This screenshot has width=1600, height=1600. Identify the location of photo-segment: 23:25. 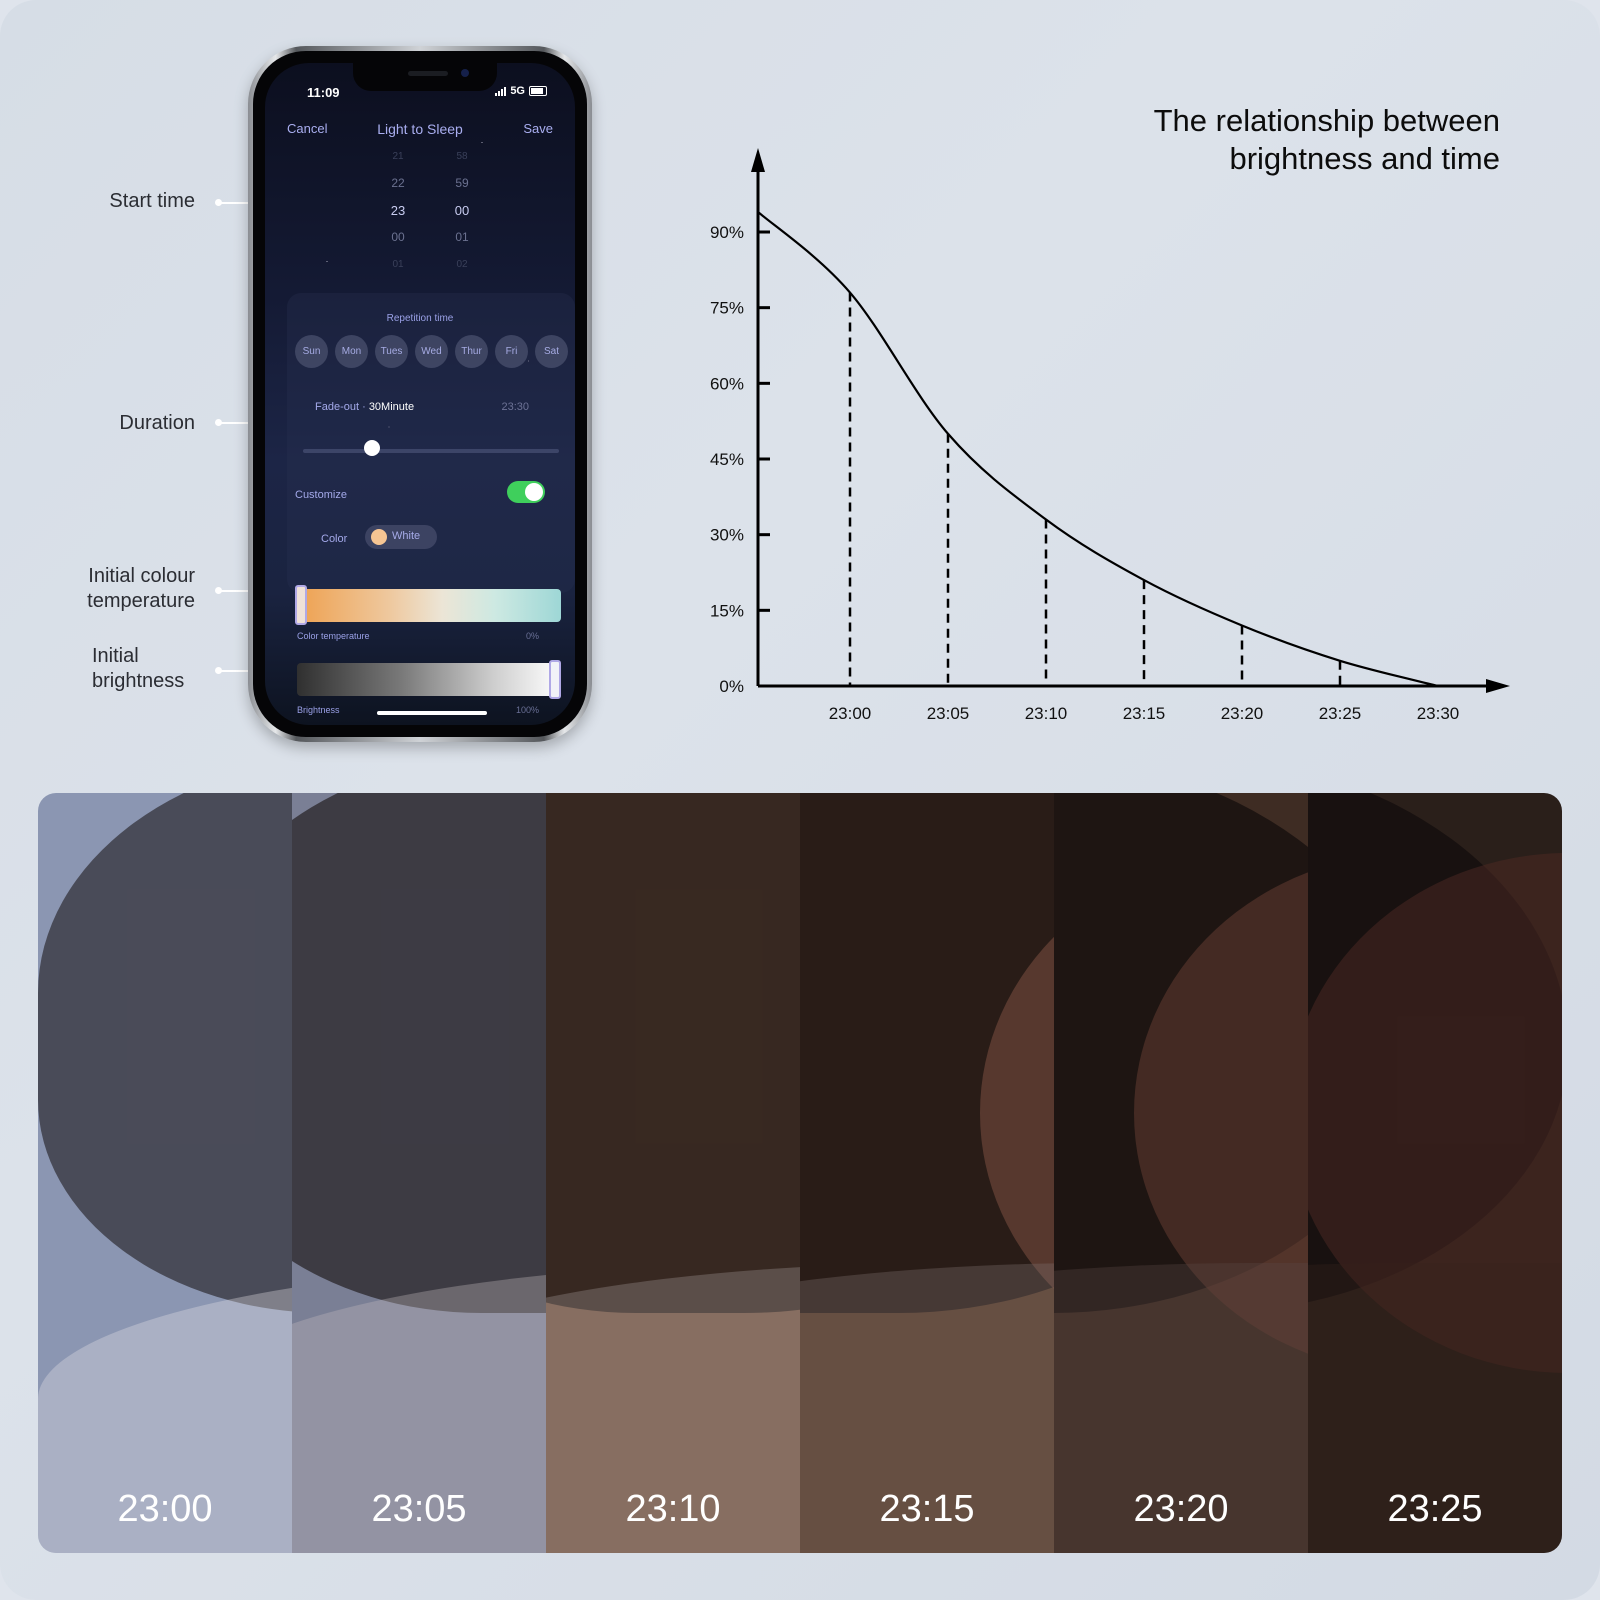
(1435, 1173).